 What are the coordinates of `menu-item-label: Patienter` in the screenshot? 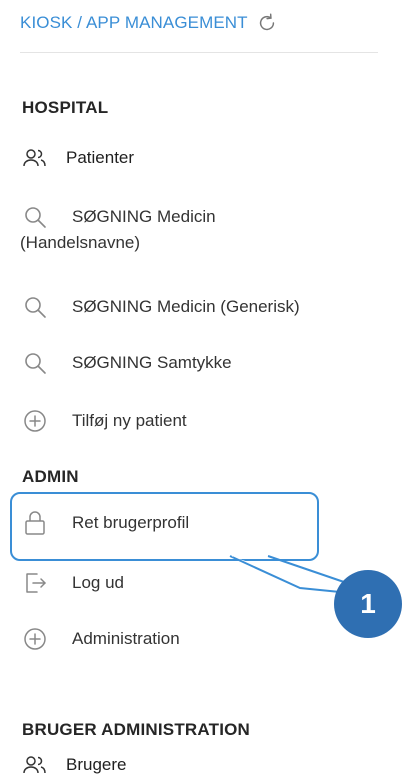 It's located at (100, 157).